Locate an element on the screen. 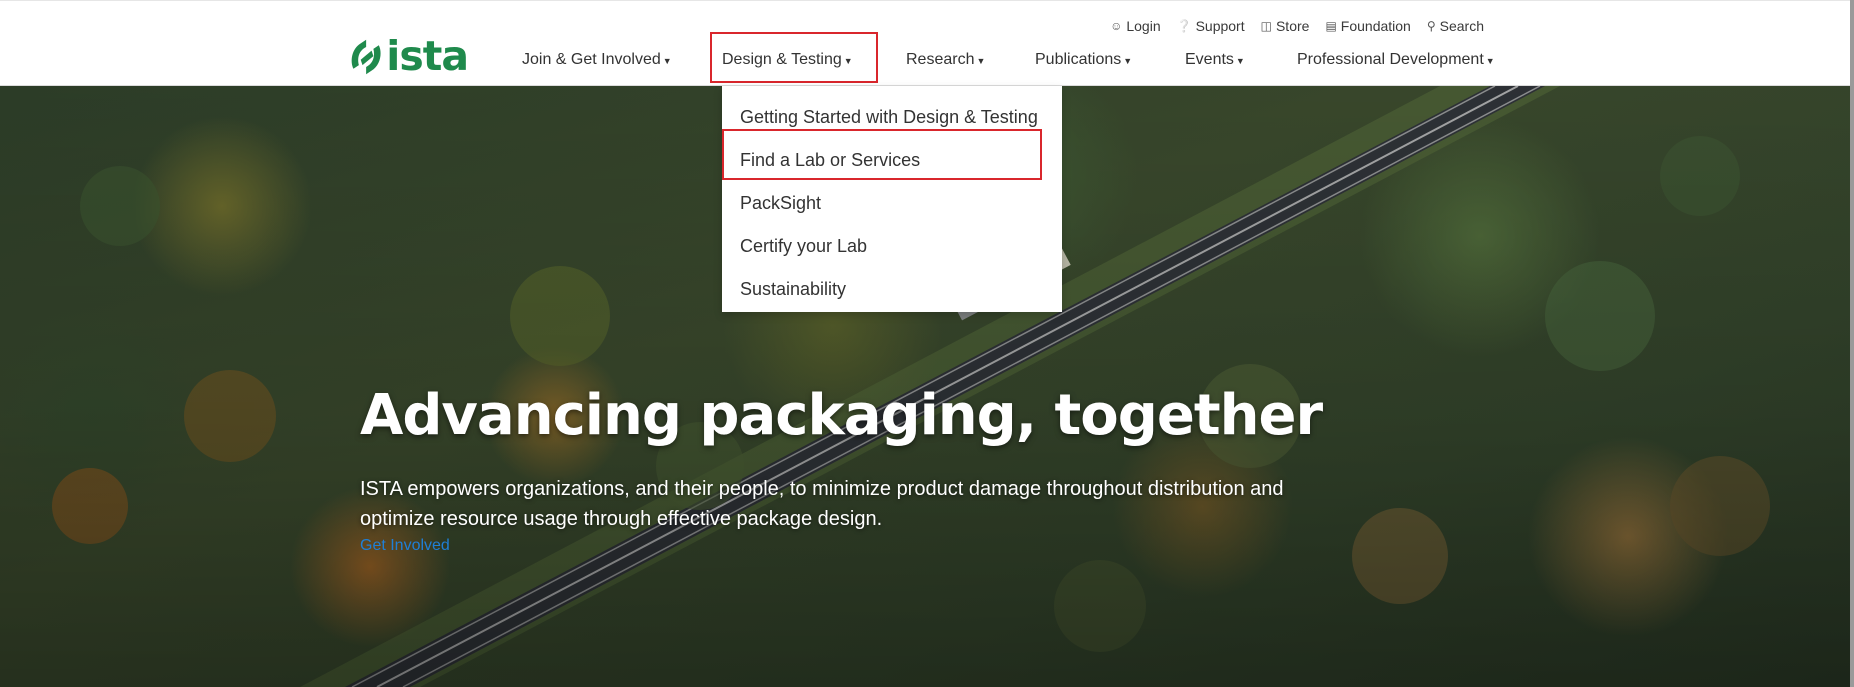 This screenshot has height=687, width=1854. dropdown-item-sustainability: Sustainability is located at coordinates (892, 289).